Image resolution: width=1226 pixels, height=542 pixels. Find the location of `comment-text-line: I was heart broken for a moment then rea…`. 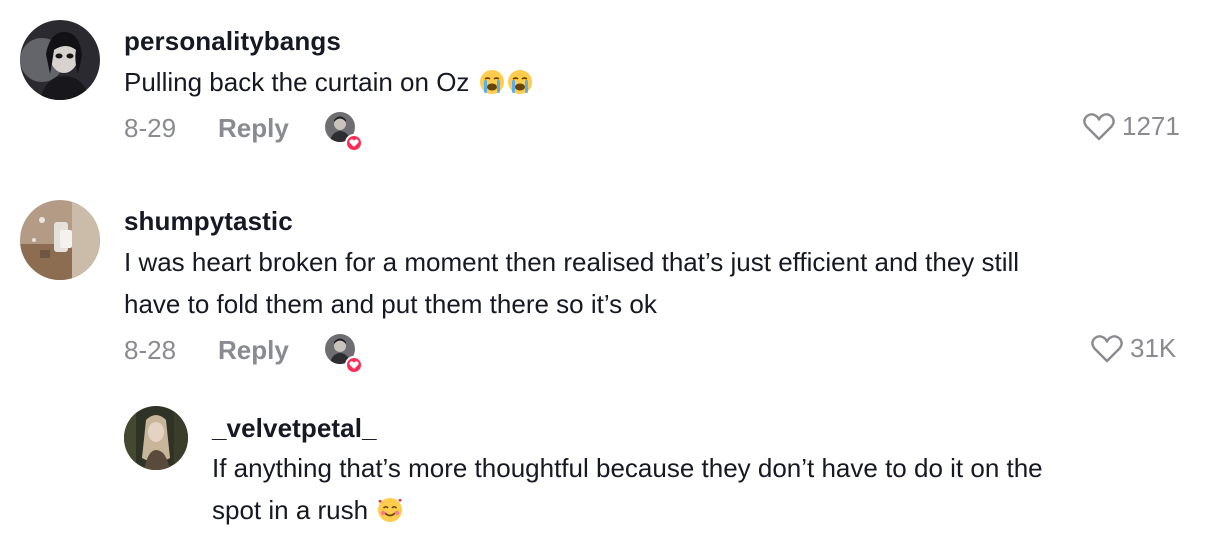

comment-text-line: I was heart broken for a moment then rea… is located at coordinates (572, 262).